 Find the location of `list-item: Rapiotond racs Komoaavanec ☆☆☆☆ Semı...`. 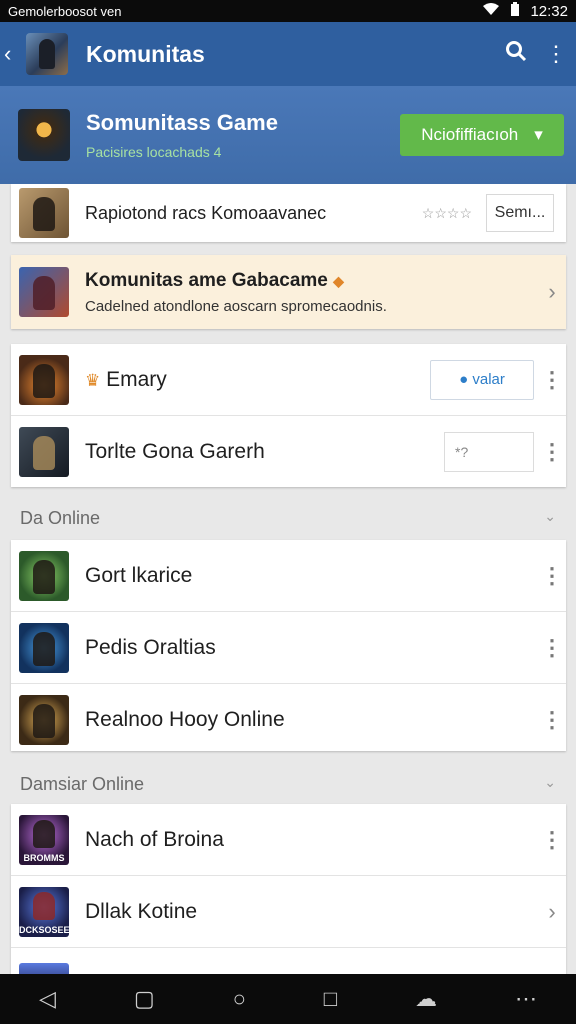

list-item: Rapiotond racs Komoaavanec ☆☆☆☆ Semı... is located at coordinates (288, 213).